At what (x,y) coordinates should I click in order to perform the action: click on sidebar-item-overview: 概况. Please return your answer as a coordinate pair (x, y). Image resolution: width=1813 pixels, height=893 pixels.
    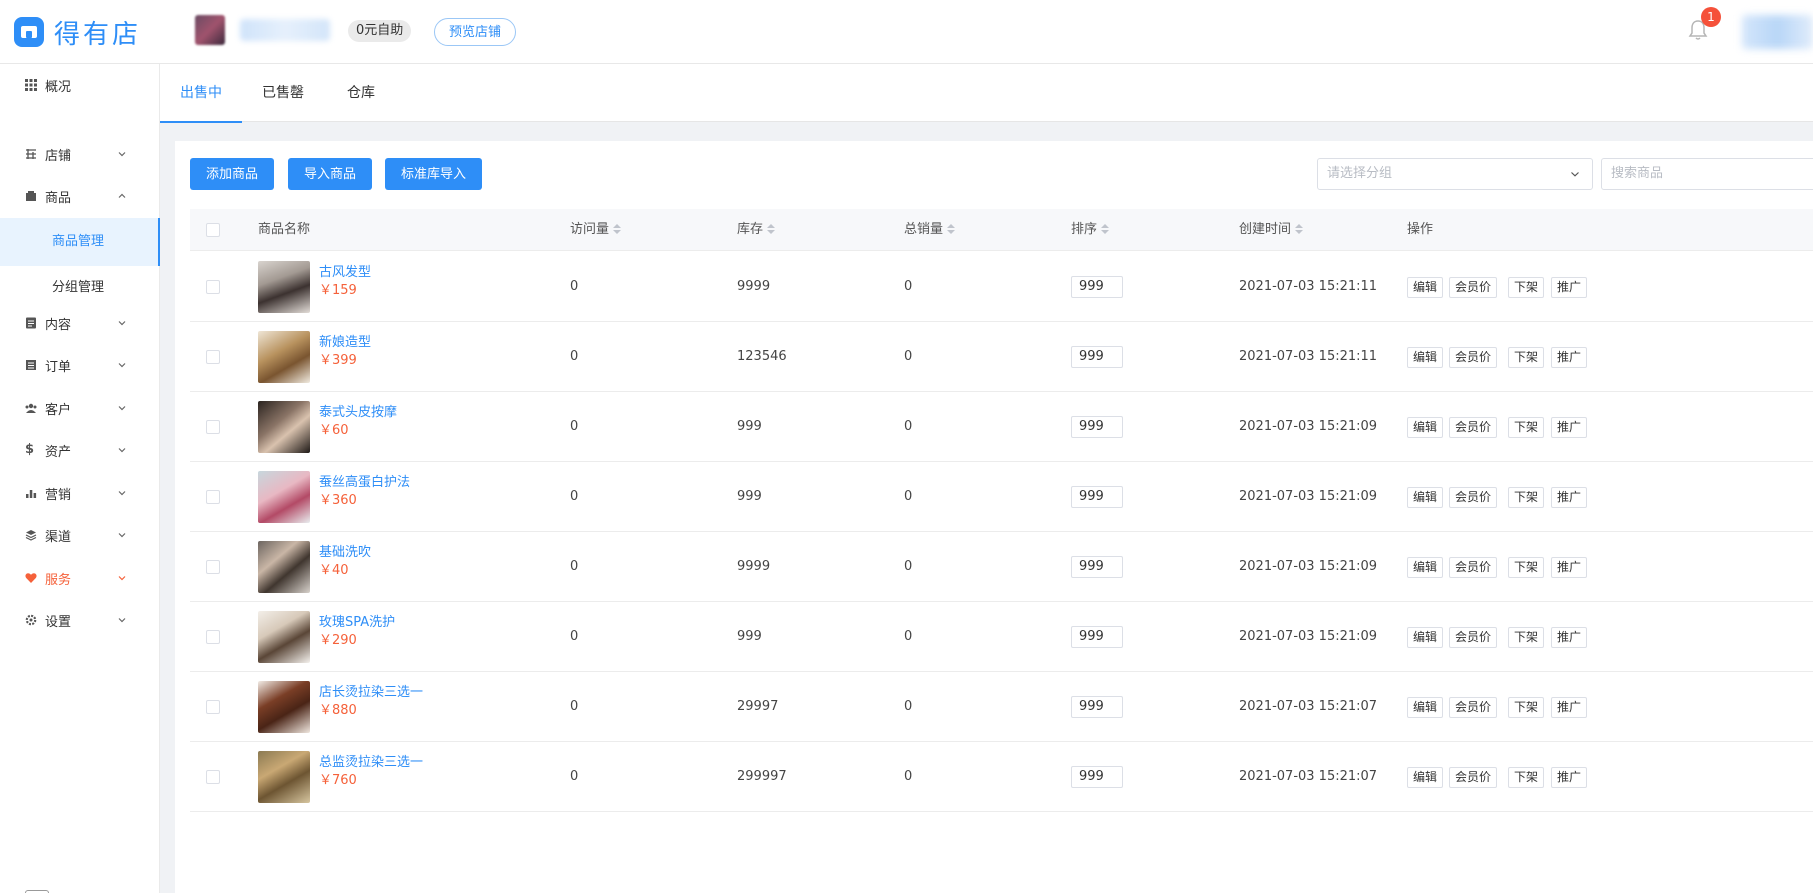
    Looking at the image, I should click on (80, 85).